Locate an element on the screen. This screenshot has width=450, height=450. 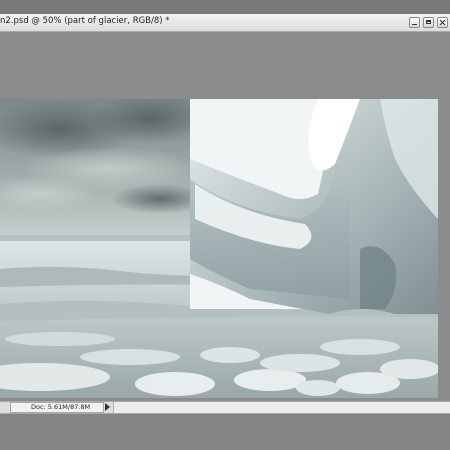
horizontal-scrollbar is located at coordinates (281, 407).